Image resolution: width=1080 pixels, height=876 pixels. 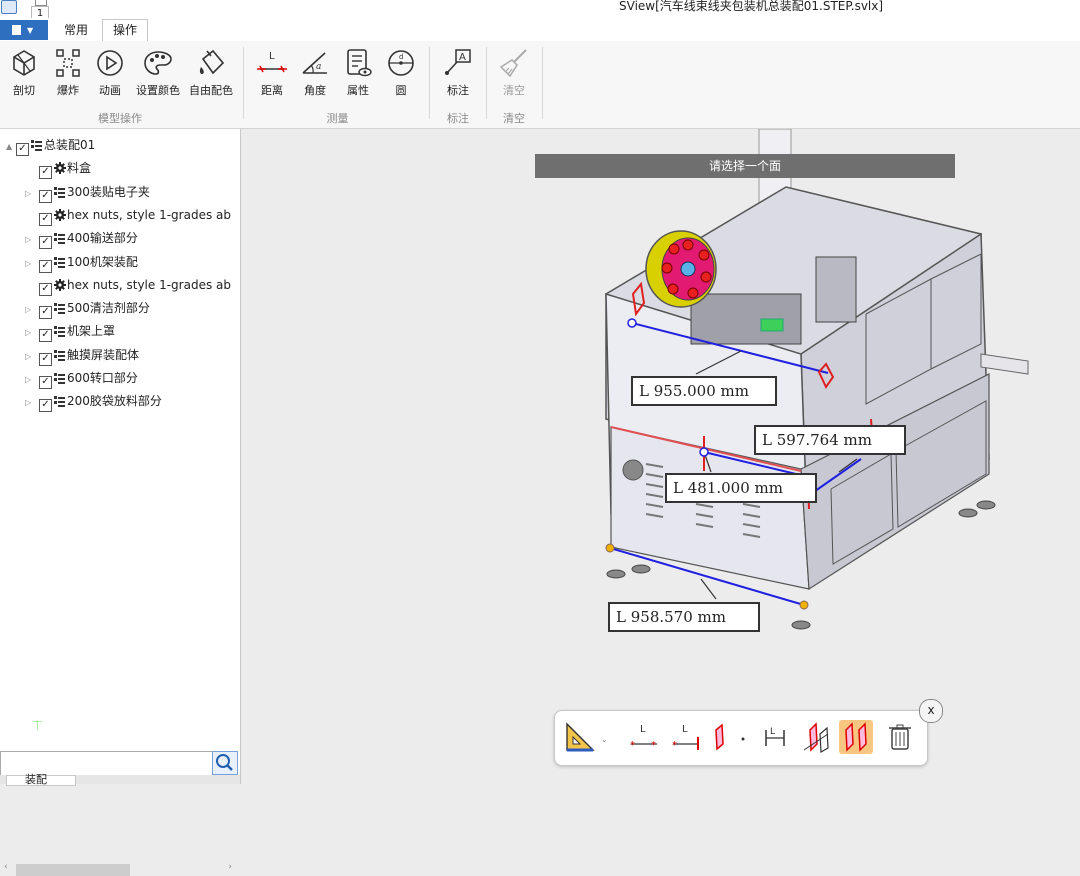 I want to click on tree-item: ▷ ✓ 400输送部分, so click(x=130, y=238).